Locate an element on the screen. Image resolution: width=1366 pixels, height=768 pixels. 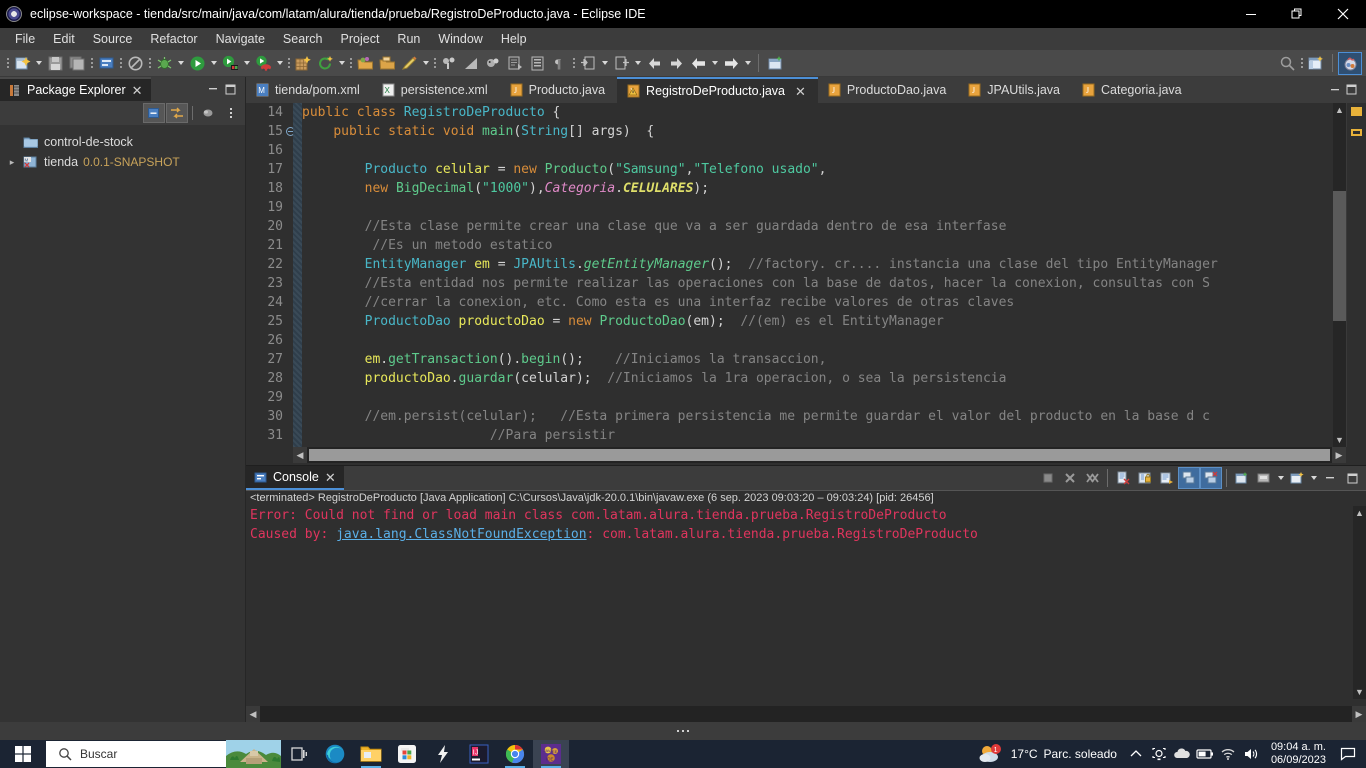
annotation-marker is located at coordinates (1356, 132).